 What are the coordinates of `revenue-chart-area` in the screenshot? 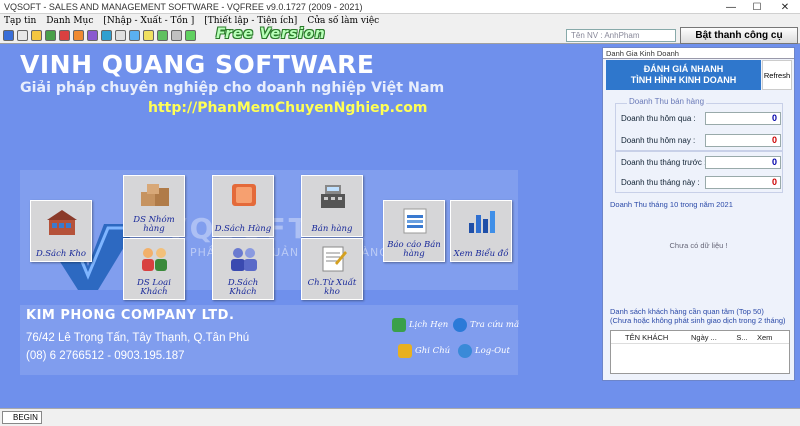 It's located at (700, 266).